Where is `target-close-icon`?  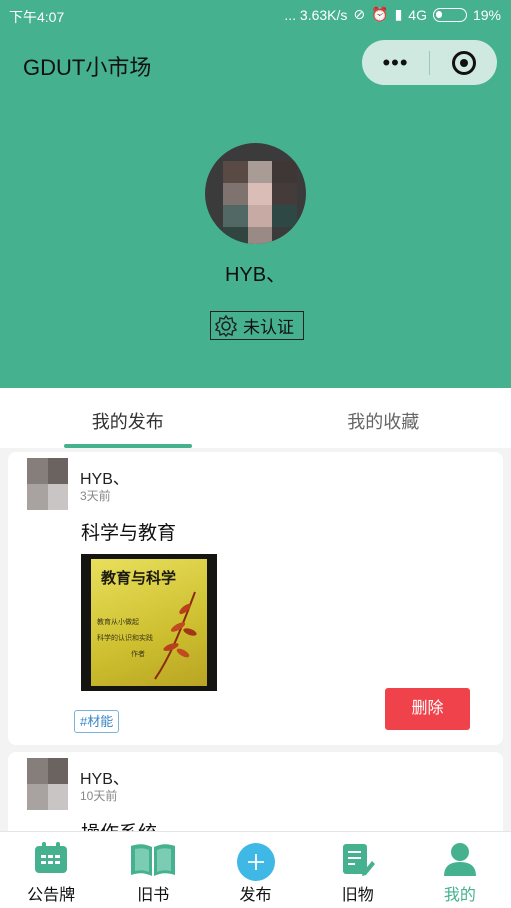 target-close-icon is located at coordinates (463, 62).